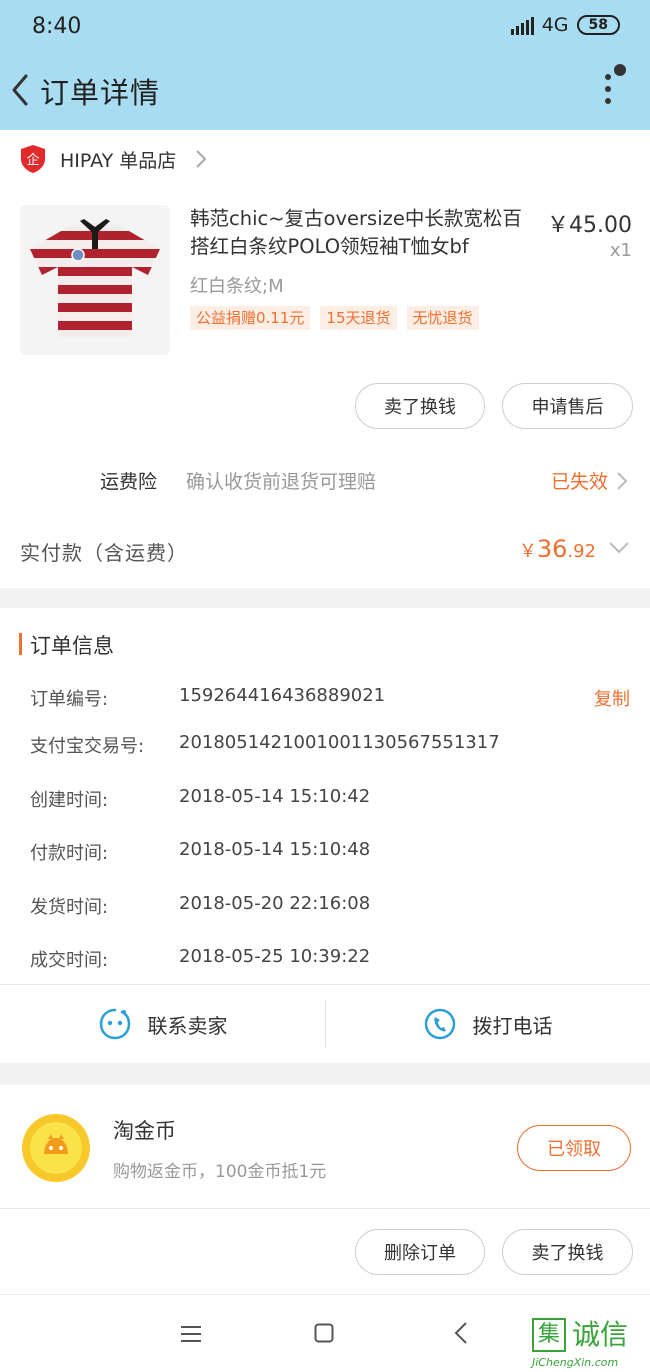 This screenshot has height=1372, width=650. Describe the element at coordinates (21, 90) in the screenshot. I see `back-icon` at that location.